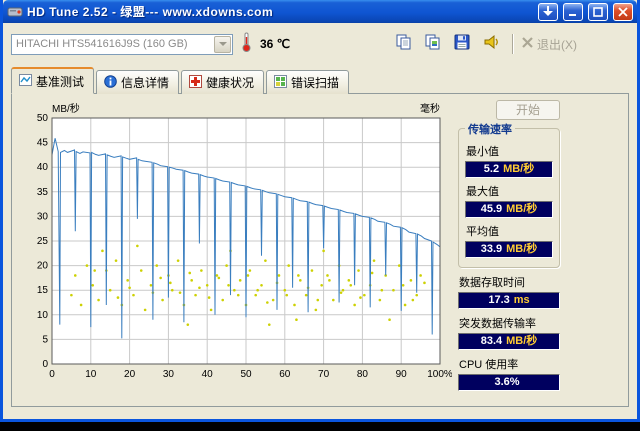  Describe the element at coordinates (43, 290) in the screenshot. I see `svg-text: 15` at that location.